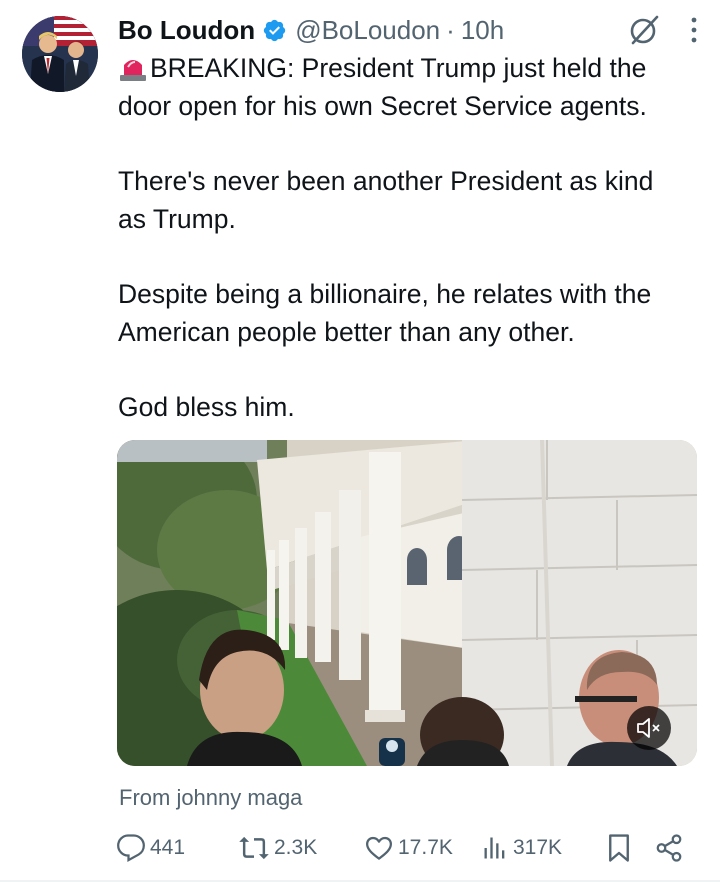 This screenshot has width=720, height=882. I want to click on bookmark-icon, so click(619, 848).